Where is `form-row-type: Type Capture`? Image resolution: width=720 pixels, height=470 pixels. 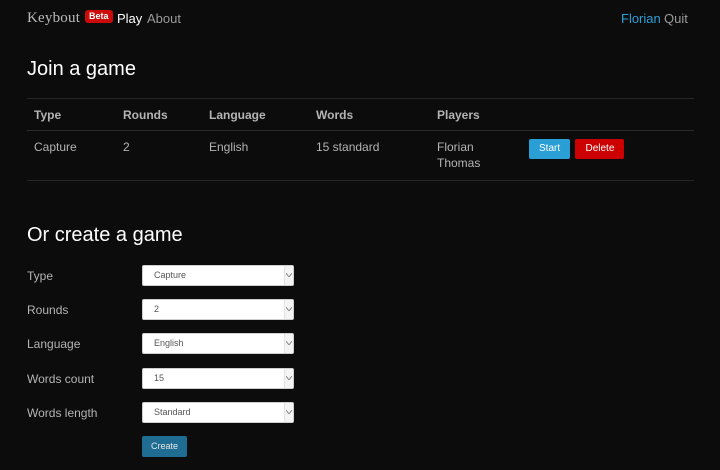 form-row-type: Type Capture is located at coordinates (177, 276).